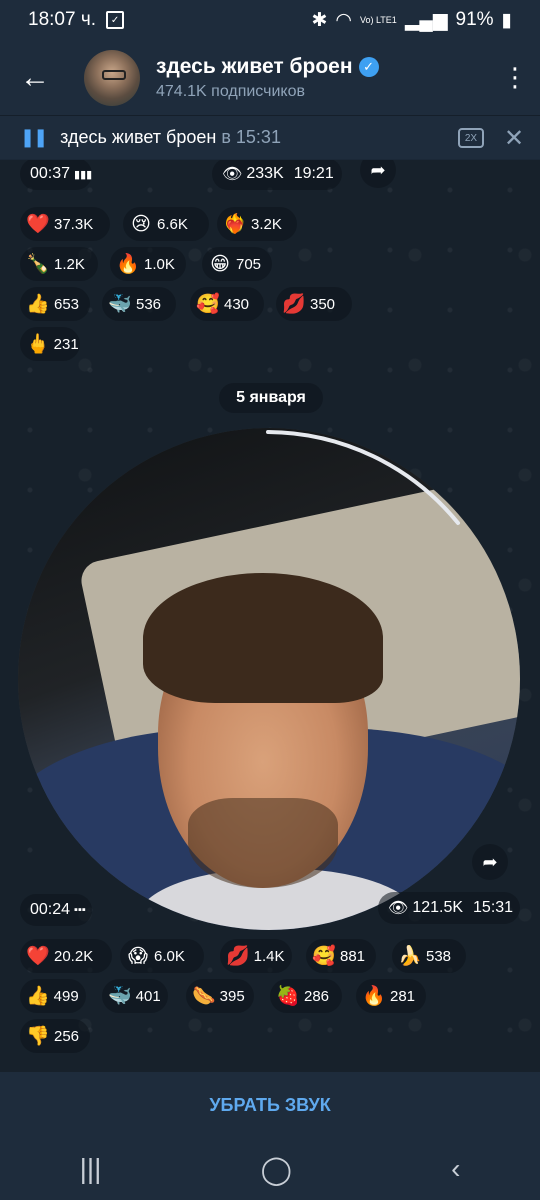 The width and height of the screenshot is (540, 1200). I want to click on reaction-chip: 🍾 1.2K, so click(59, 264).